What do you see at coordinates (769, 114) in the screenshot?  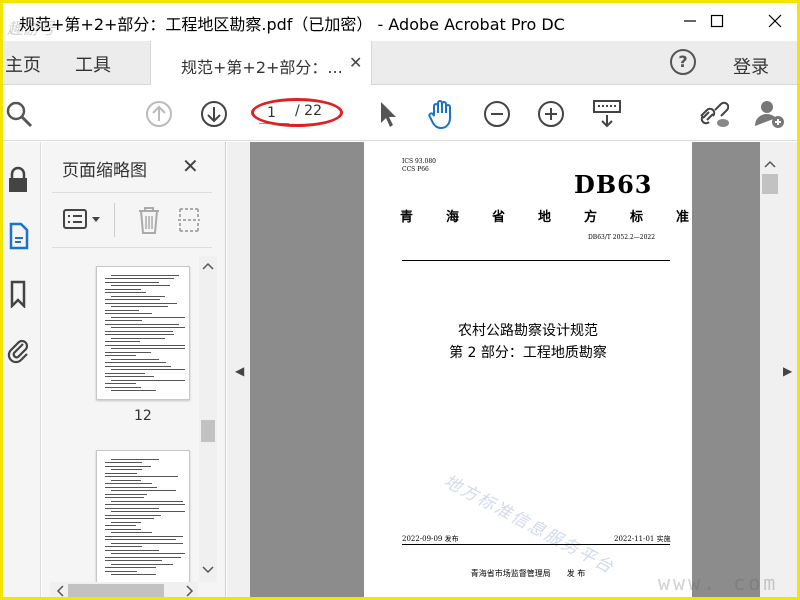 I see `add-user-icon` at bounding box center [769, 114].